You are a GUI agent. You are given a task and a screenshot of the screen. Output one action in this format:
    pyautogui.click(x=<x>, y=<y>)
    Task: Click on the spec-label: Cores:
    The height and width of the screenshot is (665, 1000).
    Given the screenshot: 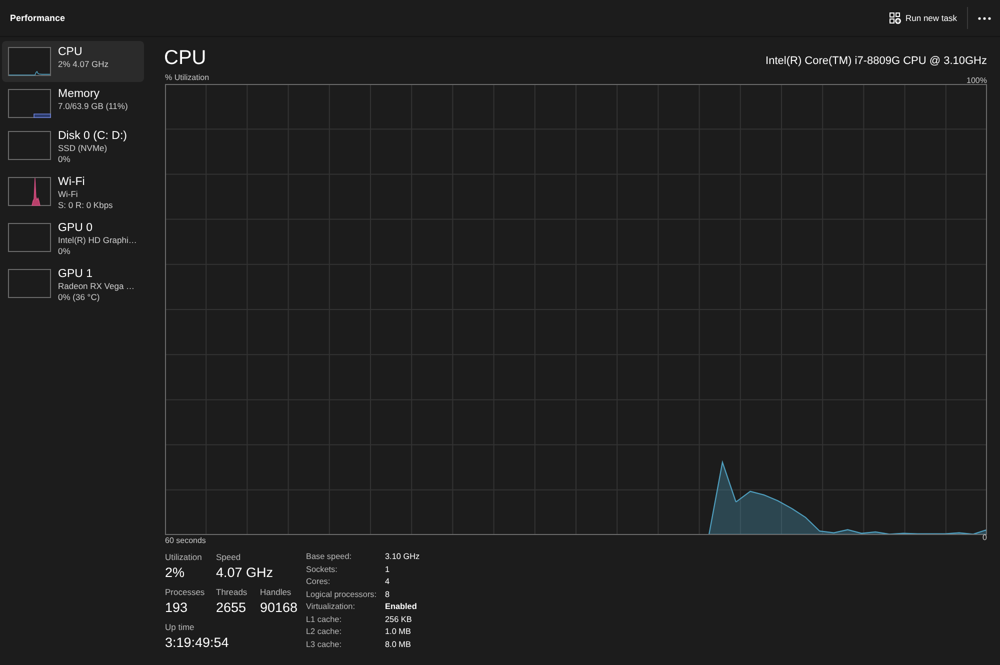 What is the action you would take?
    pyautogui.click(x=319, y=582)
    